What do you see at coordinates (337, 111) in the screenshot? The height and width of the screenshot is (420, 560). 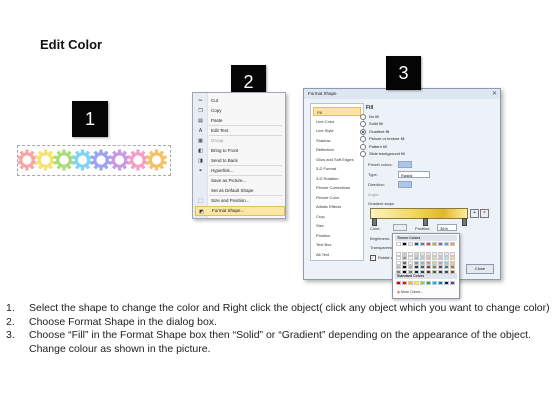 I see `dialog-nav-item: Fill` at bounding box center [337, 111].